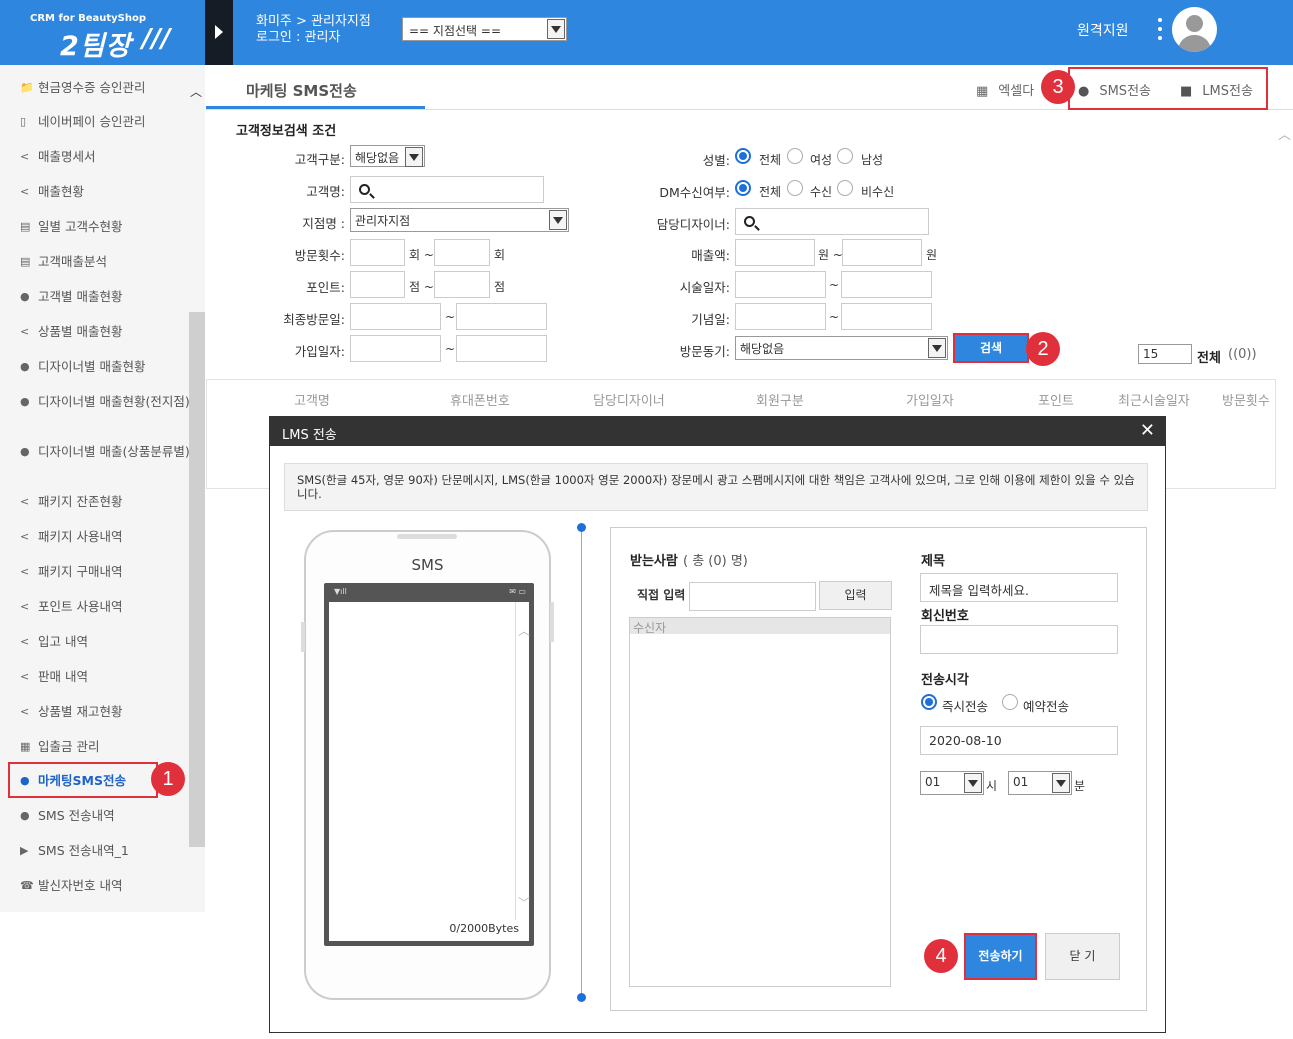 Image resolution: width=1293 pixels, height=1039 pixels. Describe the element at coordinates (219, 32) in the screenshot. I see `sidebar-toggle-button` at that location.